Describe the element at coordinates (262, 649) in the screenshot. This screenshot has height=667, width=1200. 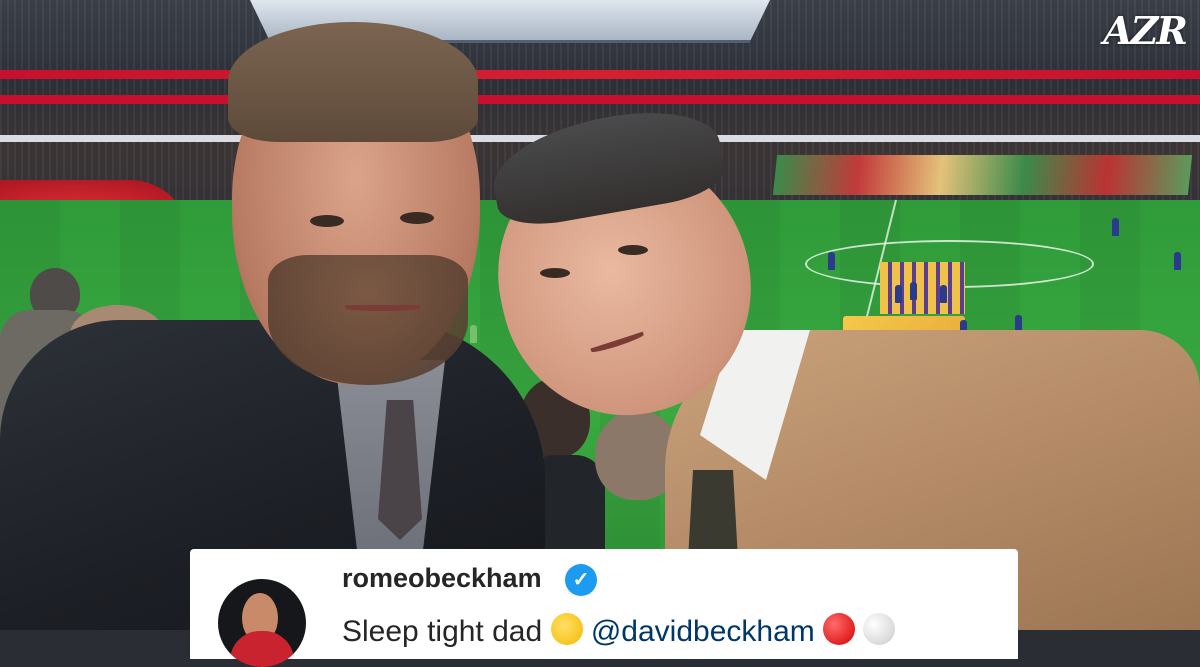
I see `avatar-shirt` at that location.